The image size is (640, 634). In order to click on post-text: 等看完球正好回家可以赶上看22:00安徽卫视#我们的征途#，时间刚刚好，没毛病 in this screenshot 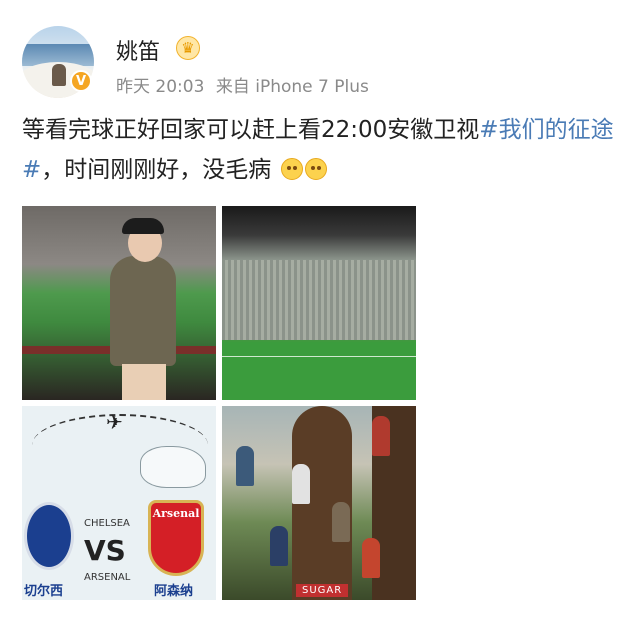, I will do `click(322, 150)`.